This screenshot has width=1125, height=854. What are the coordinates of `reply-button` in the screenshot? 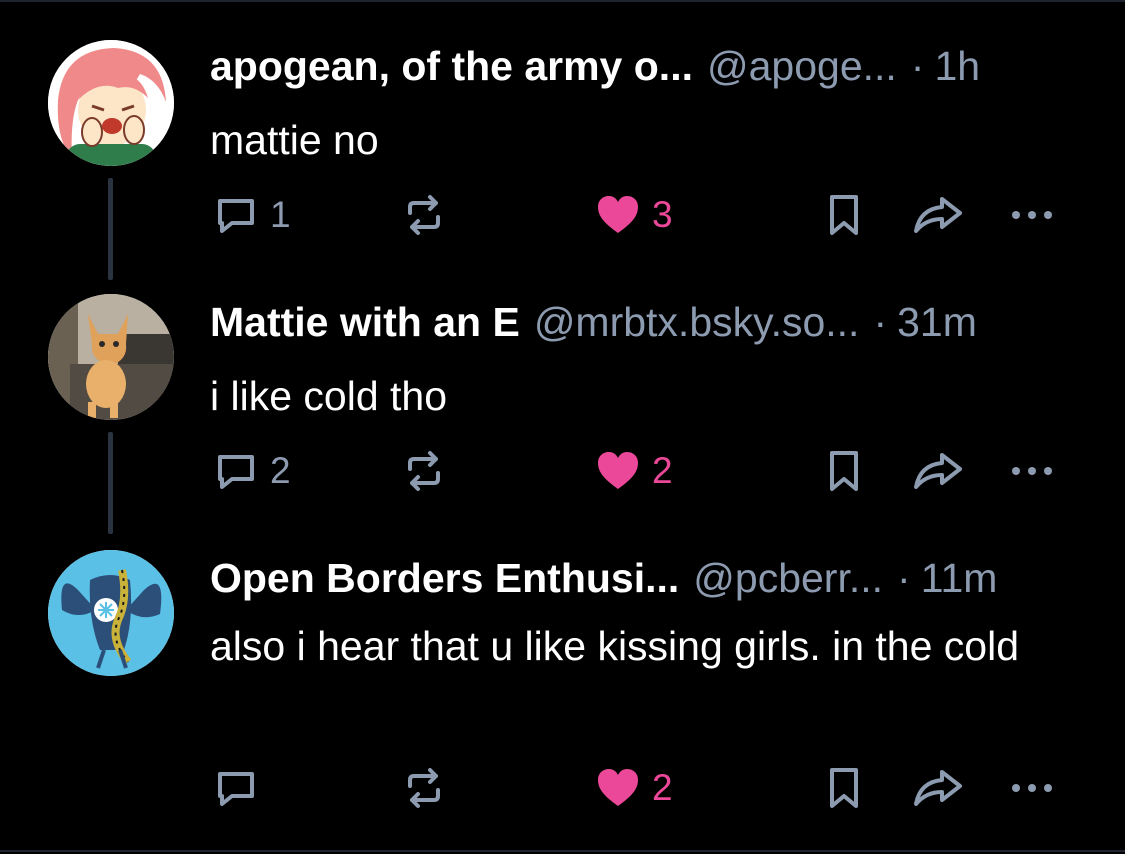 It's located at (241, 788).